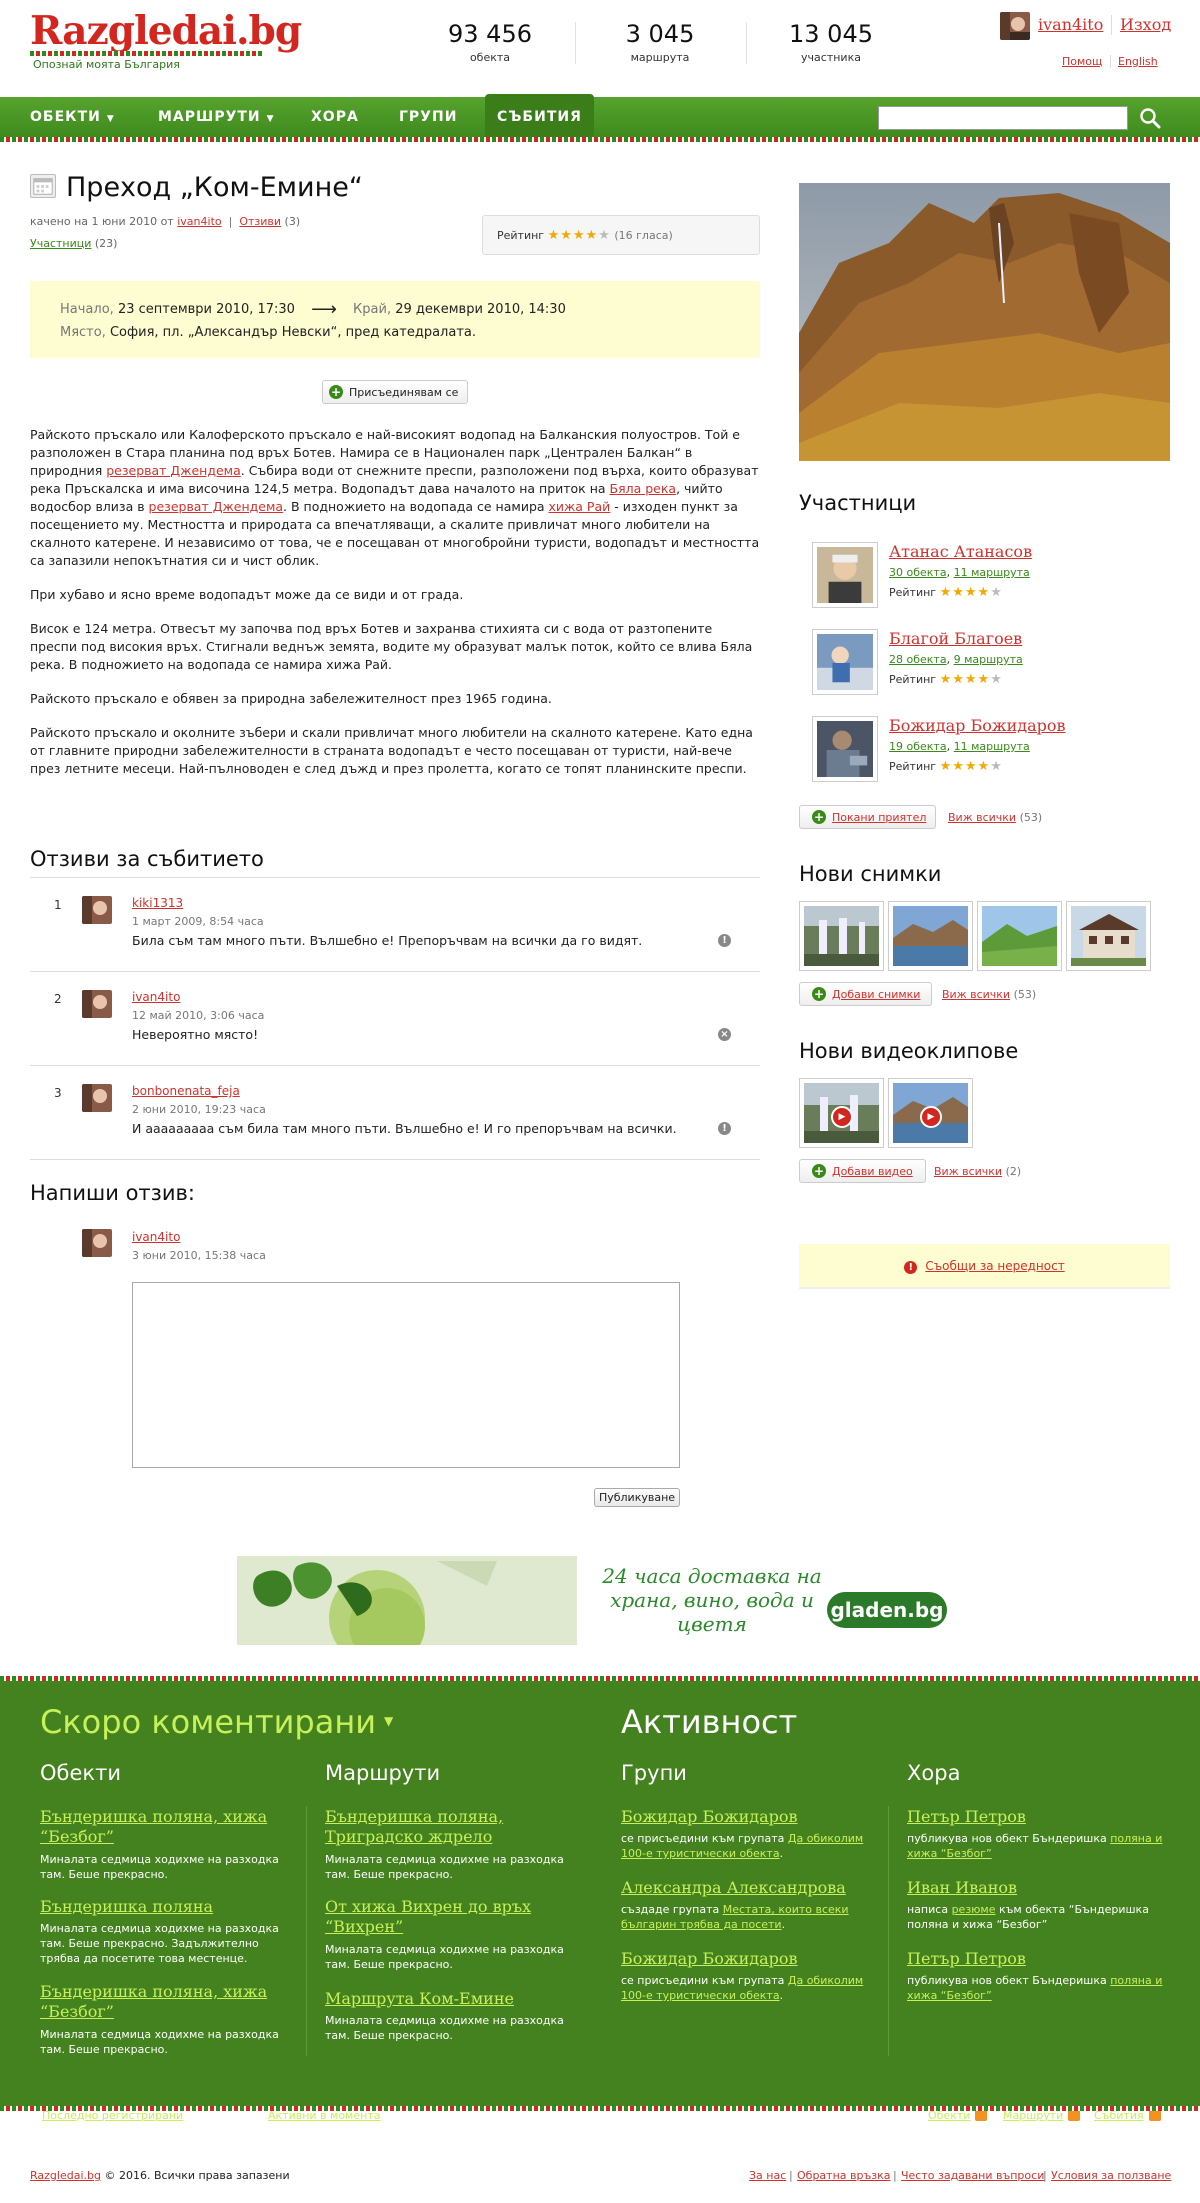 This screenshot has height=2203, width=1200. Describe the element at coordinates (643, 488) in the screenshot. I see `river-link: Бяла река` at that location.